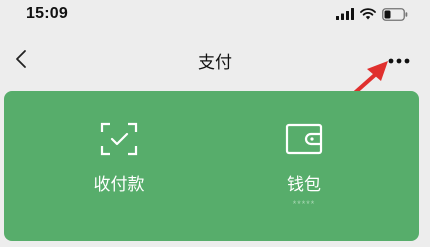  Describe the element at coordinates (215, 15) in the screenshot. I see `status-bar: 15:09` at that location.